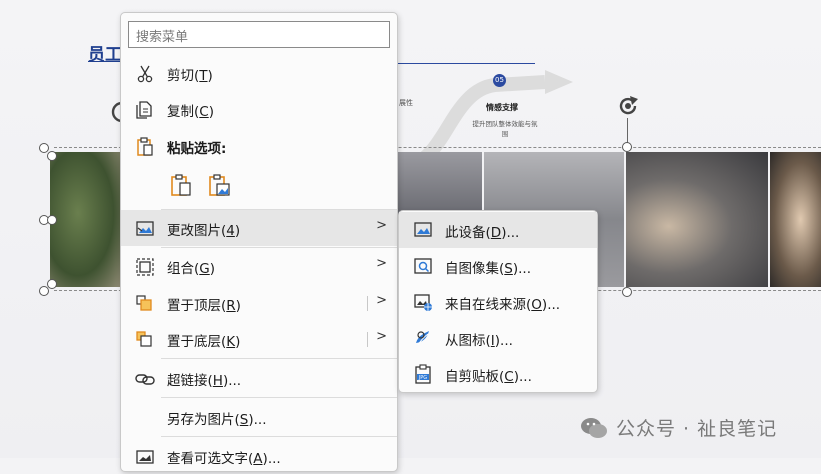  What do you see at coordinates (422, 378) in the screenshot?
I see `svg-text: JPG` at bounding box center [422, 378].